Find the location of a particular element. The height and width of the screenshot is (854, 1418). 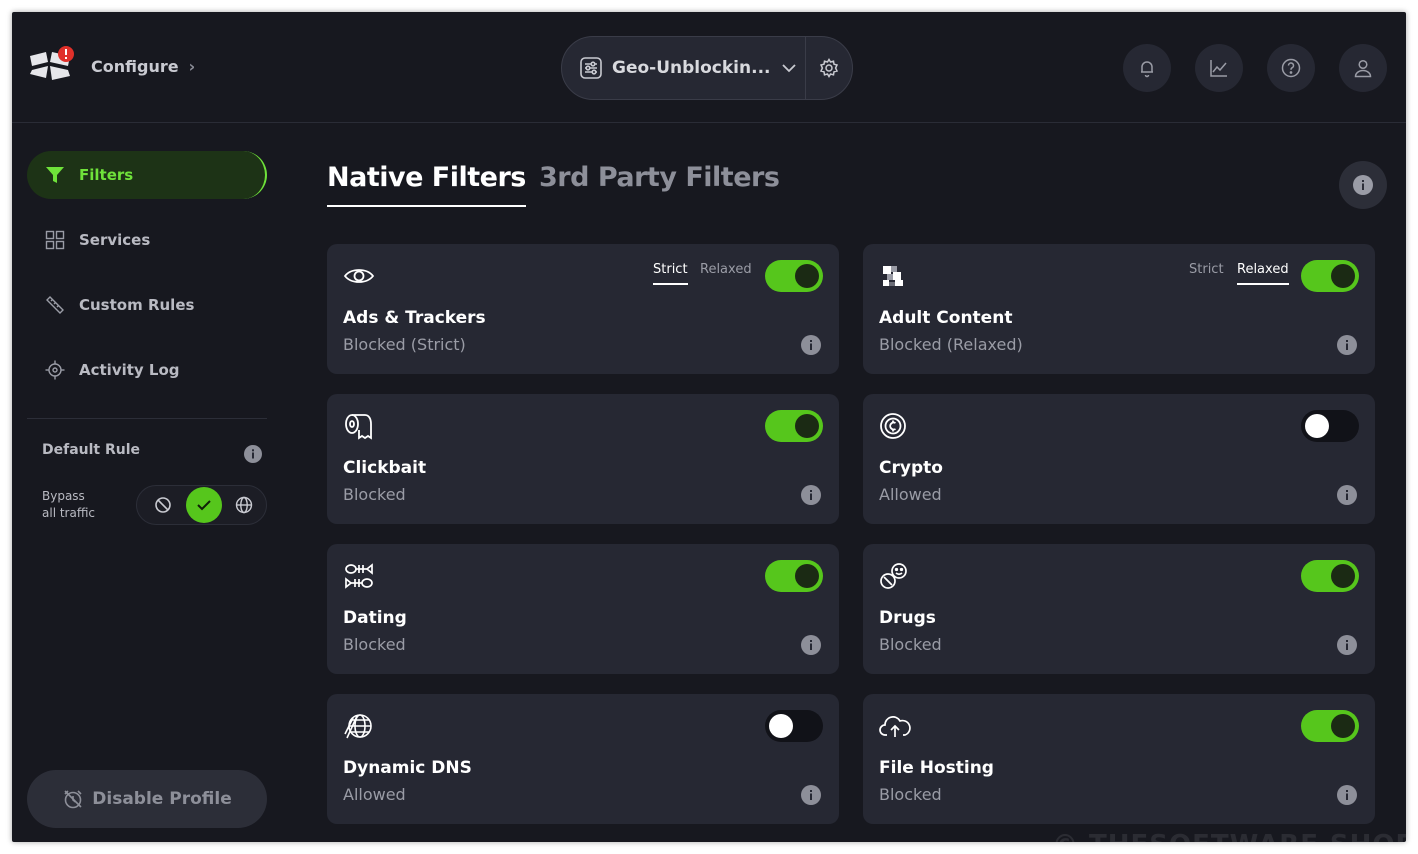

filter-title: File Hosting is located at coordinates (936, 768).